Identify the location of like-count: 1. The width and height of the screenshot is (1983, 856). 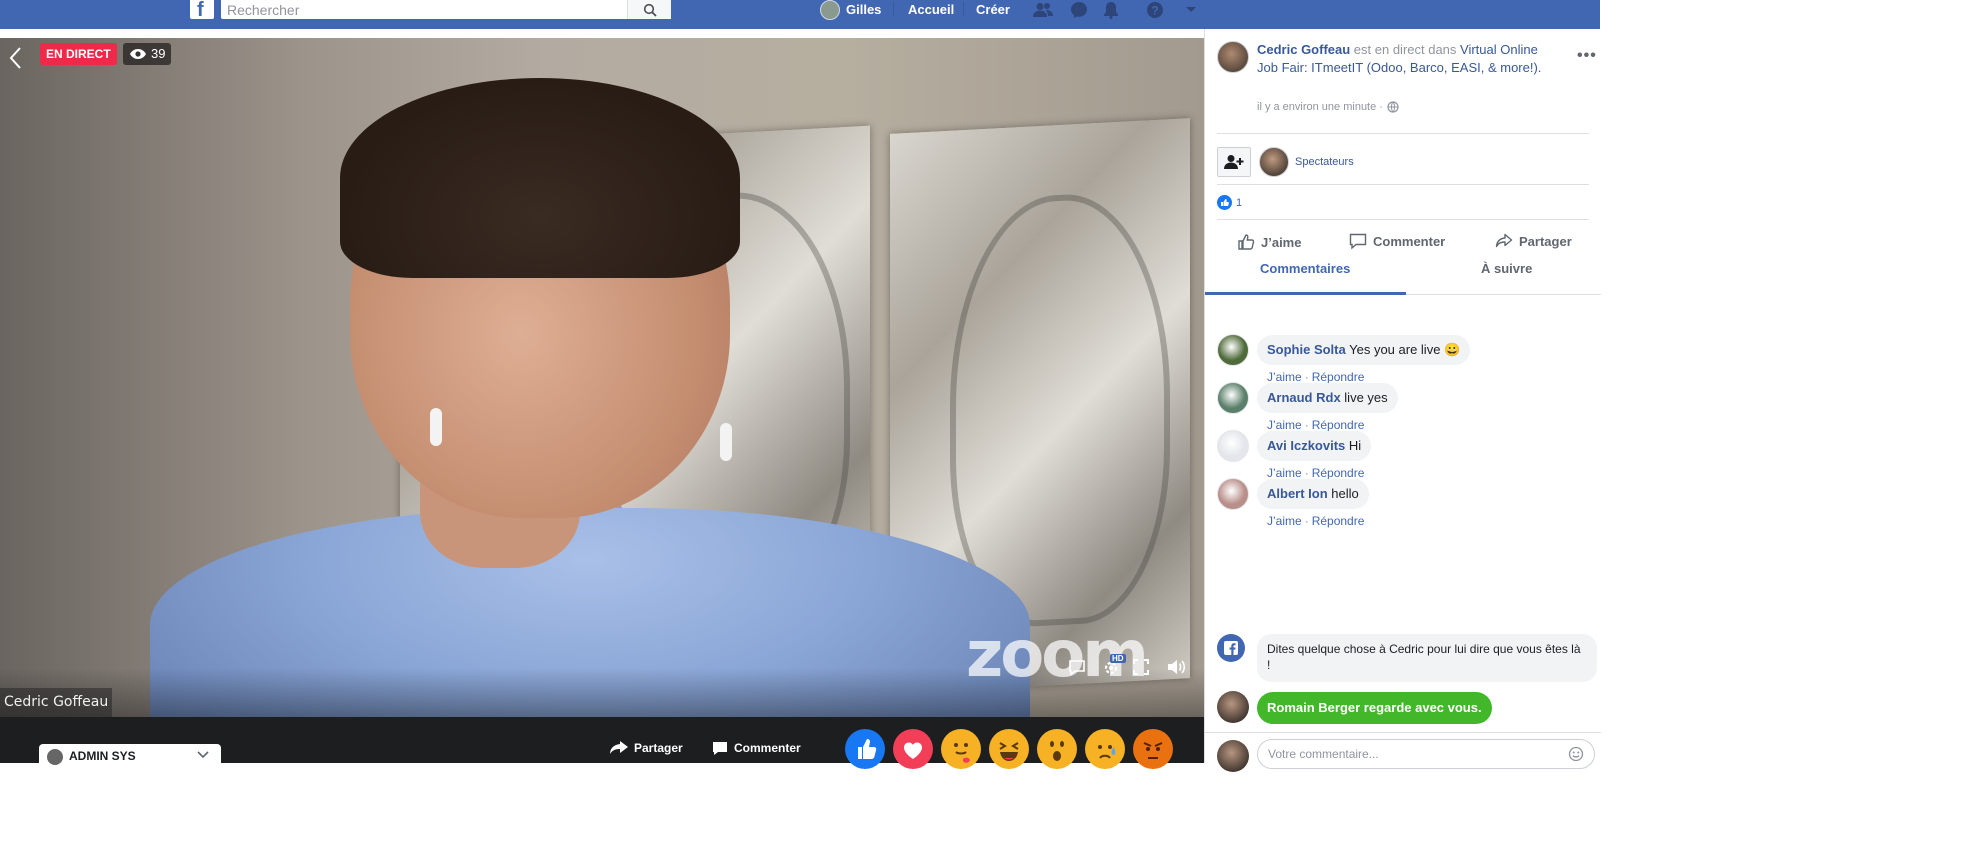
(1239, 202).